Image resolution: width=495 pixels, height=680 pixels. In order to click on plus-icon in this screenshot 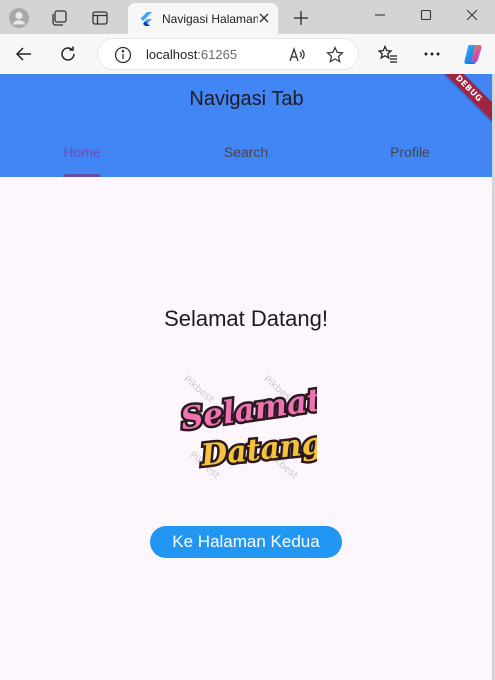, I will do `click(301, 18)`.